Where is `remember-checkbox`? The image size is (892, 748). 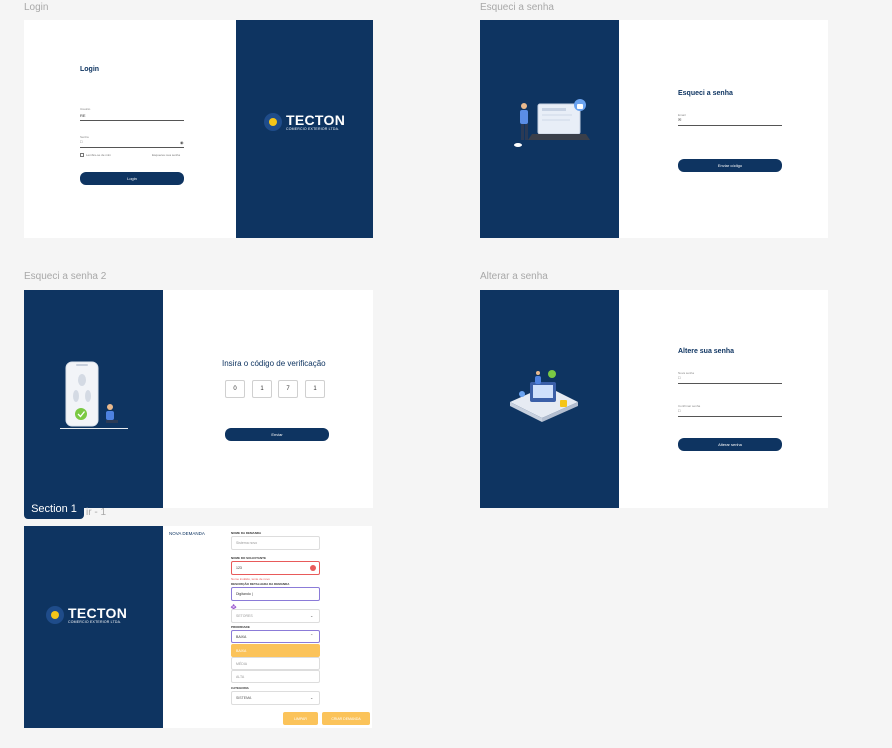 remember-checkbox is located at coordinates (82, 155).